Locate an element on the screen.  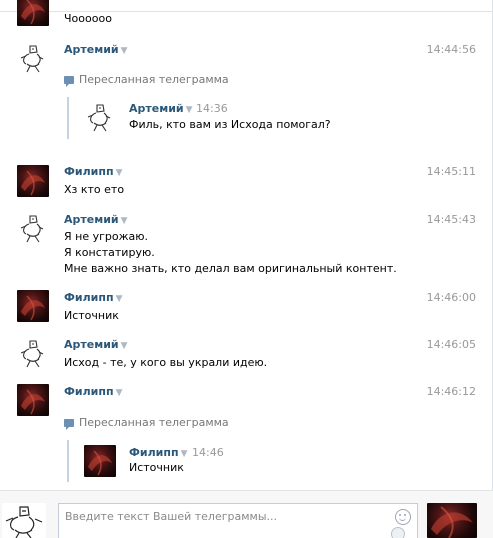
message-time: 14:44:56 is located at coordinates (451, 49).